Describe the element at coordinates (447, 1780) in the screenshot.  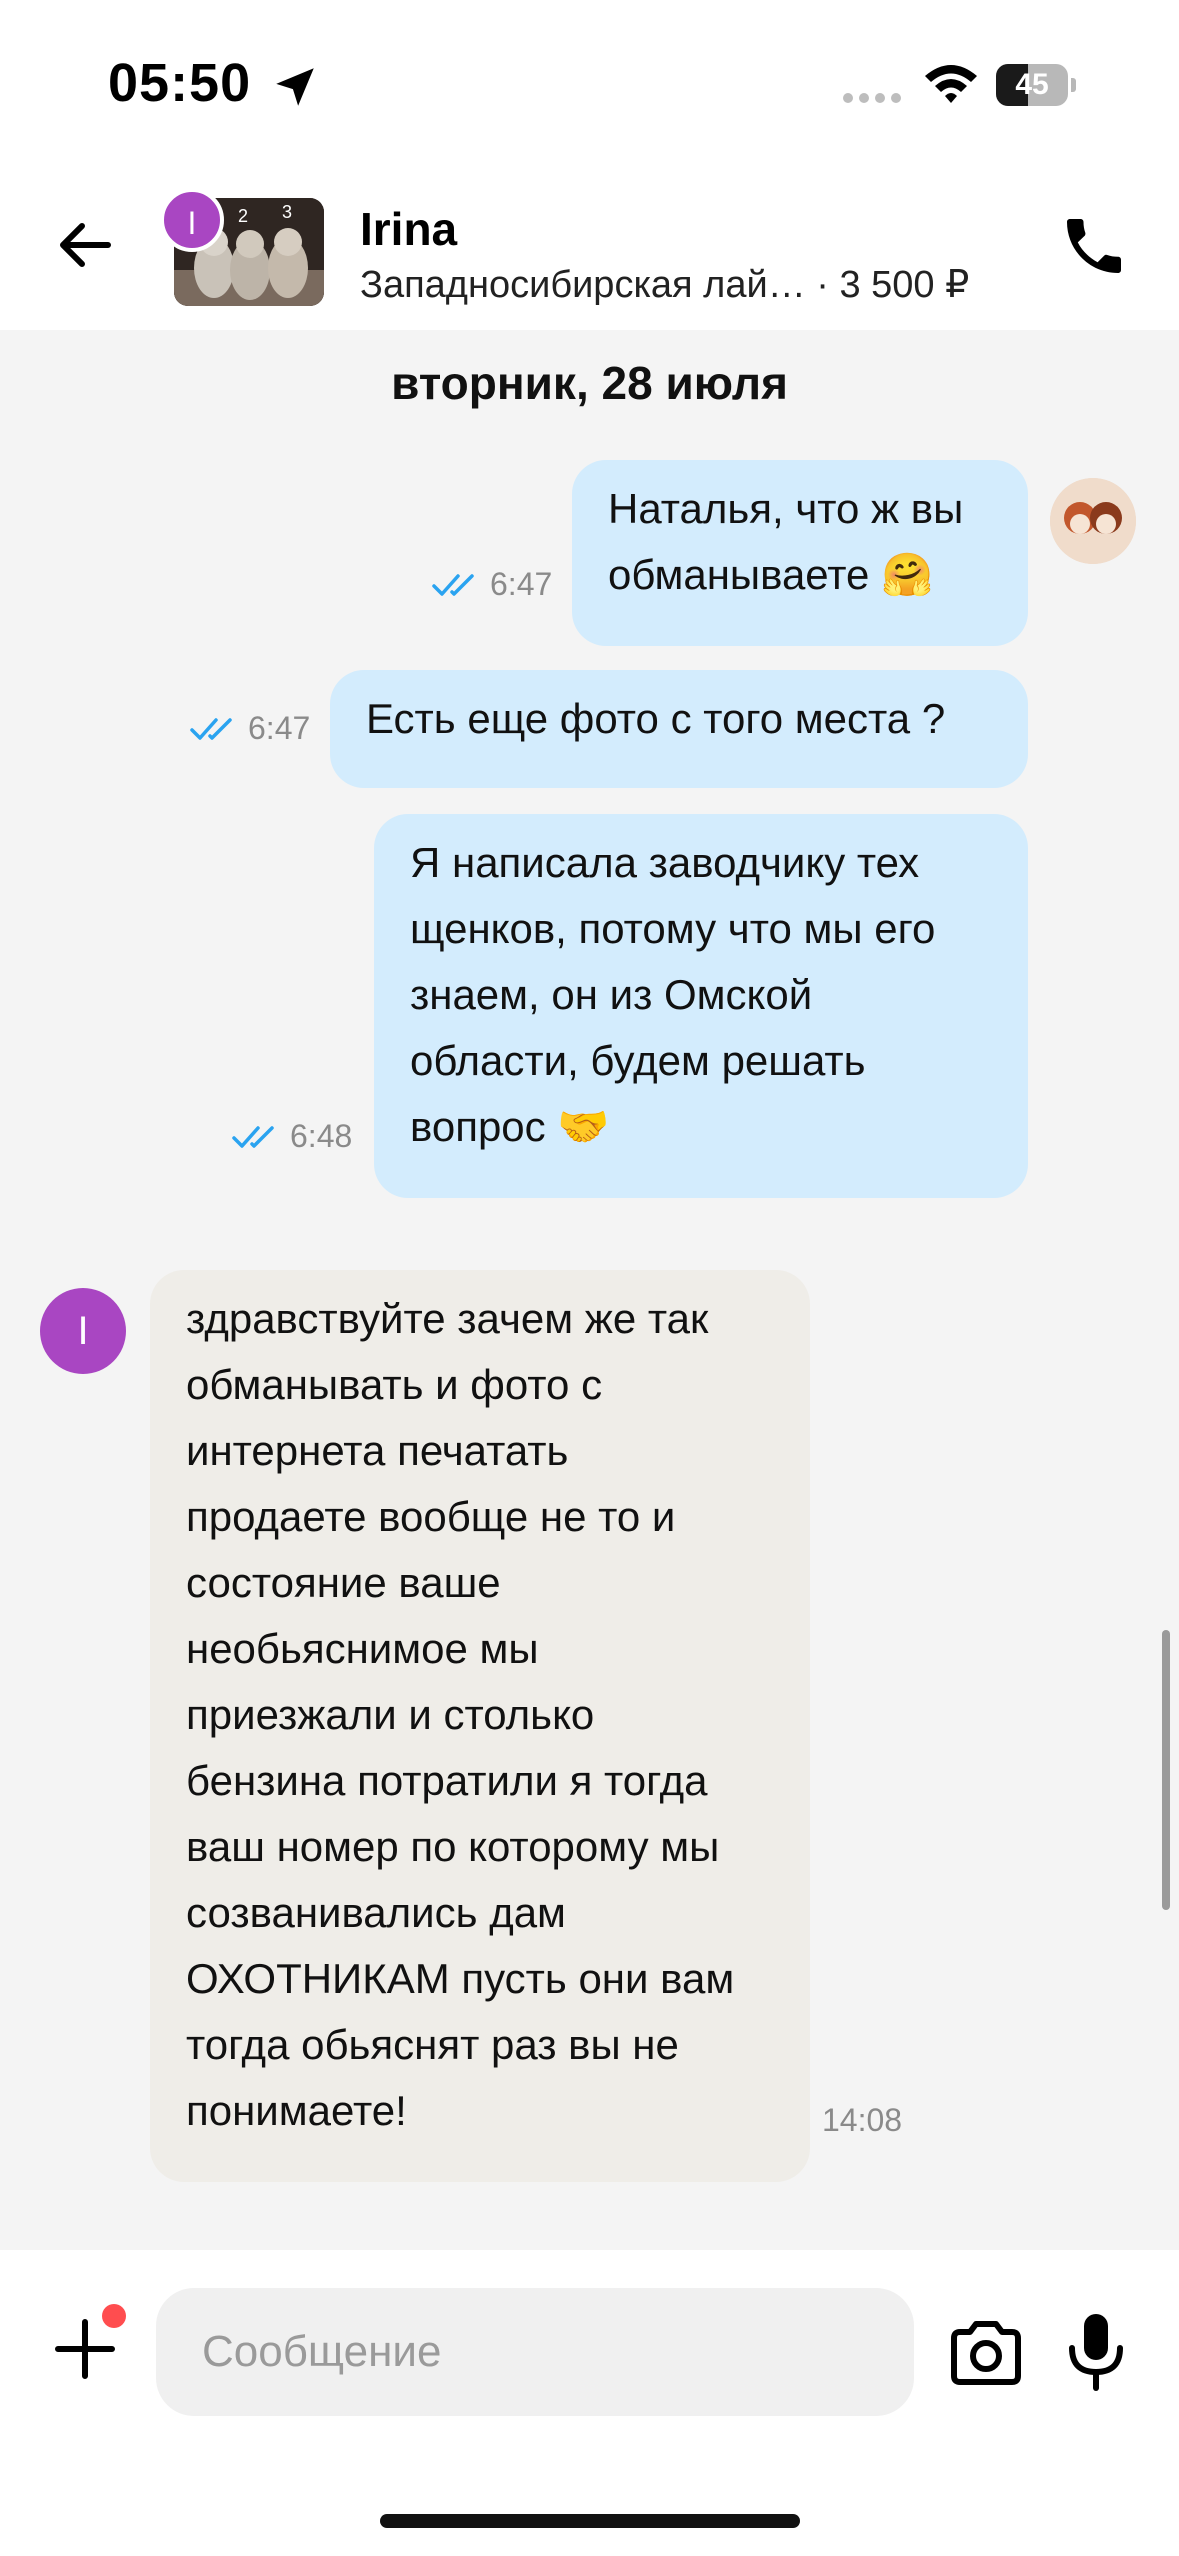
I see `message-line: бензина потратили я тогда` at that location.